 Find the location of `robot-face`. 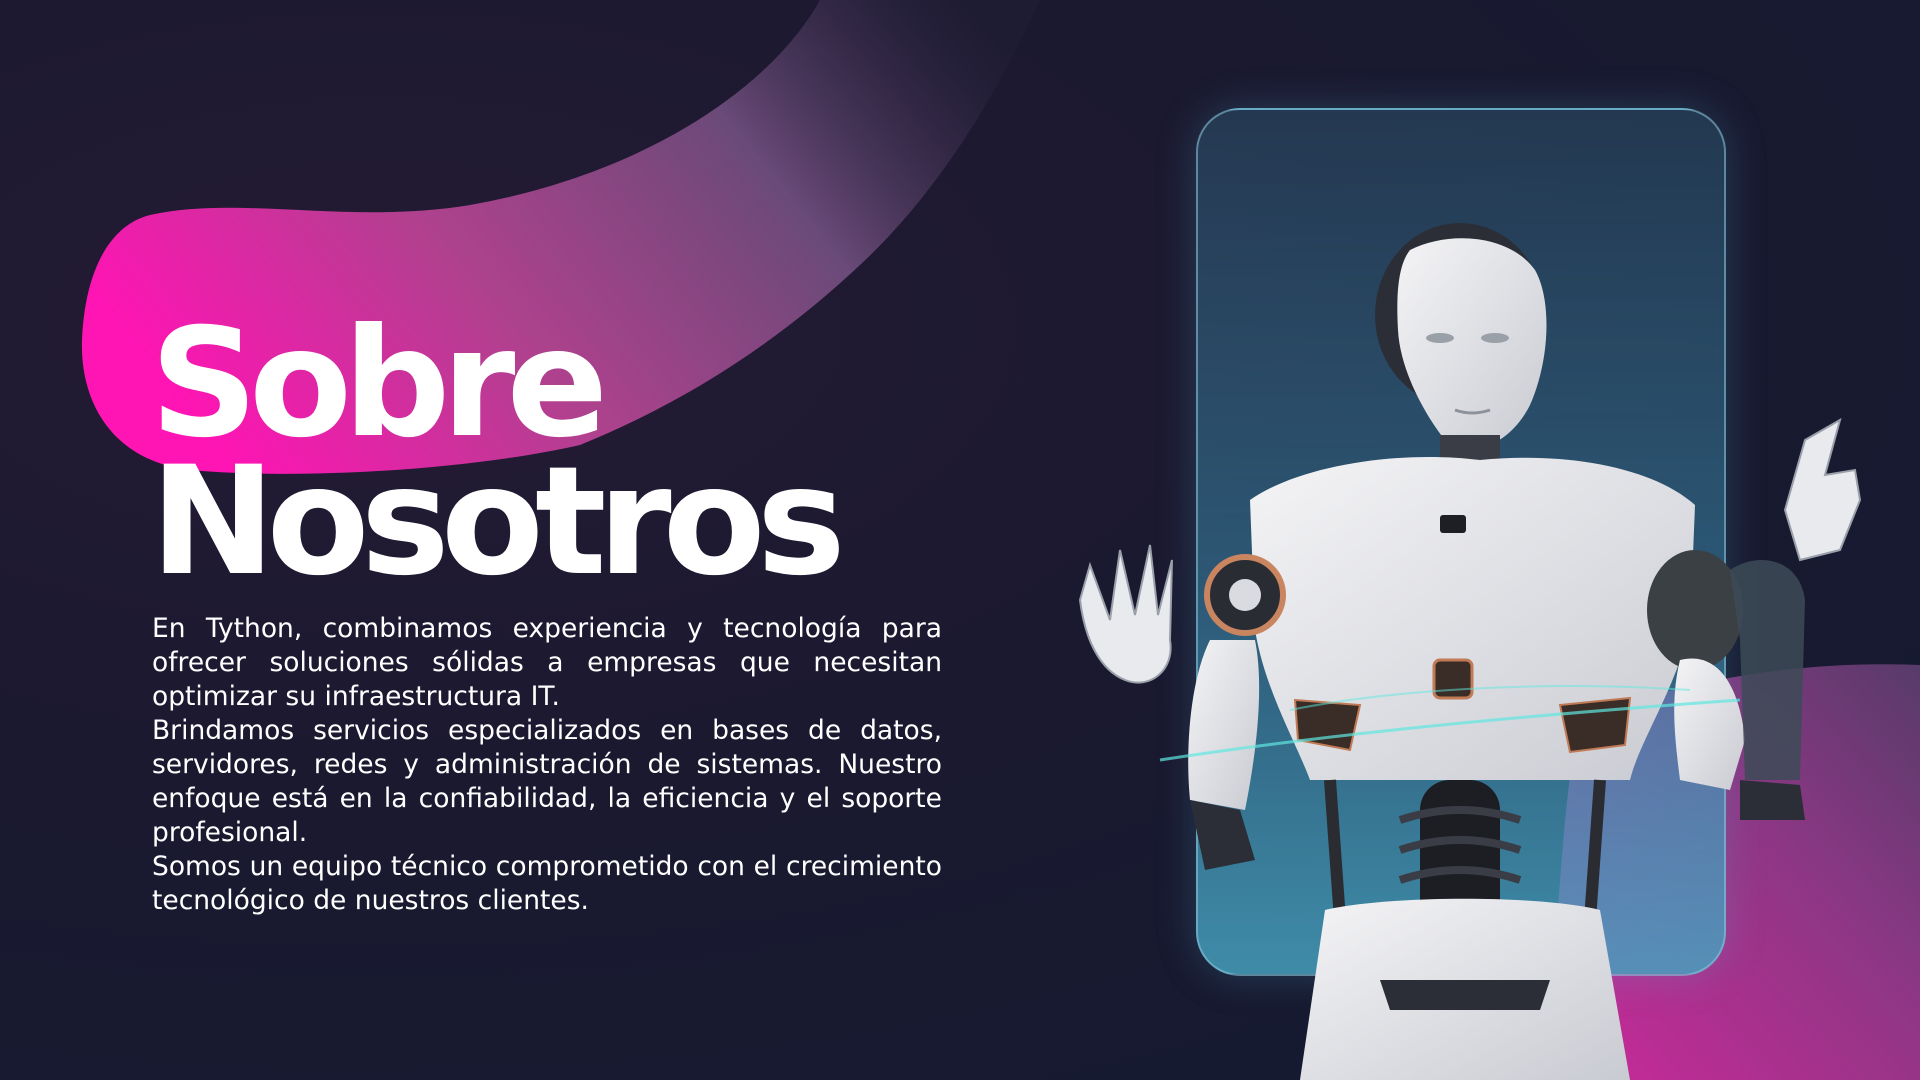

robot-face is located at coordinates (1472, 343).